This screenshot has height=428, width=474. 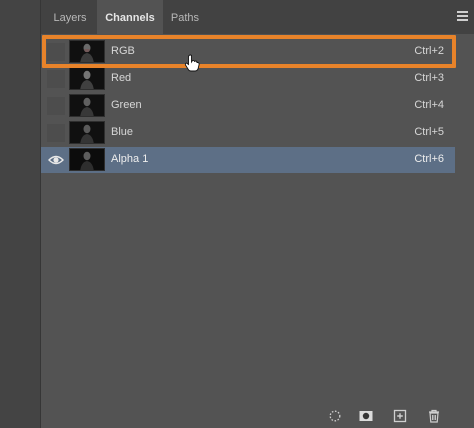 What do you see at coordinates (70, 17) in the screenshot?
I see `tab-layers: Layers` at bounding box center [70, 17].